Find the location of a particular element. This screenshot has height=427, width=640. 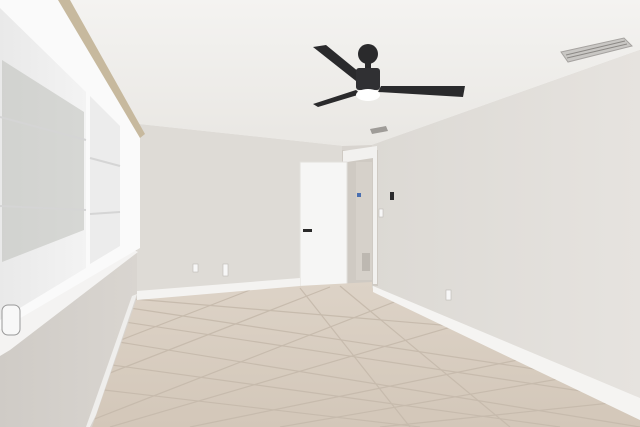

fan-canopy is located at coordinates (368, 54).